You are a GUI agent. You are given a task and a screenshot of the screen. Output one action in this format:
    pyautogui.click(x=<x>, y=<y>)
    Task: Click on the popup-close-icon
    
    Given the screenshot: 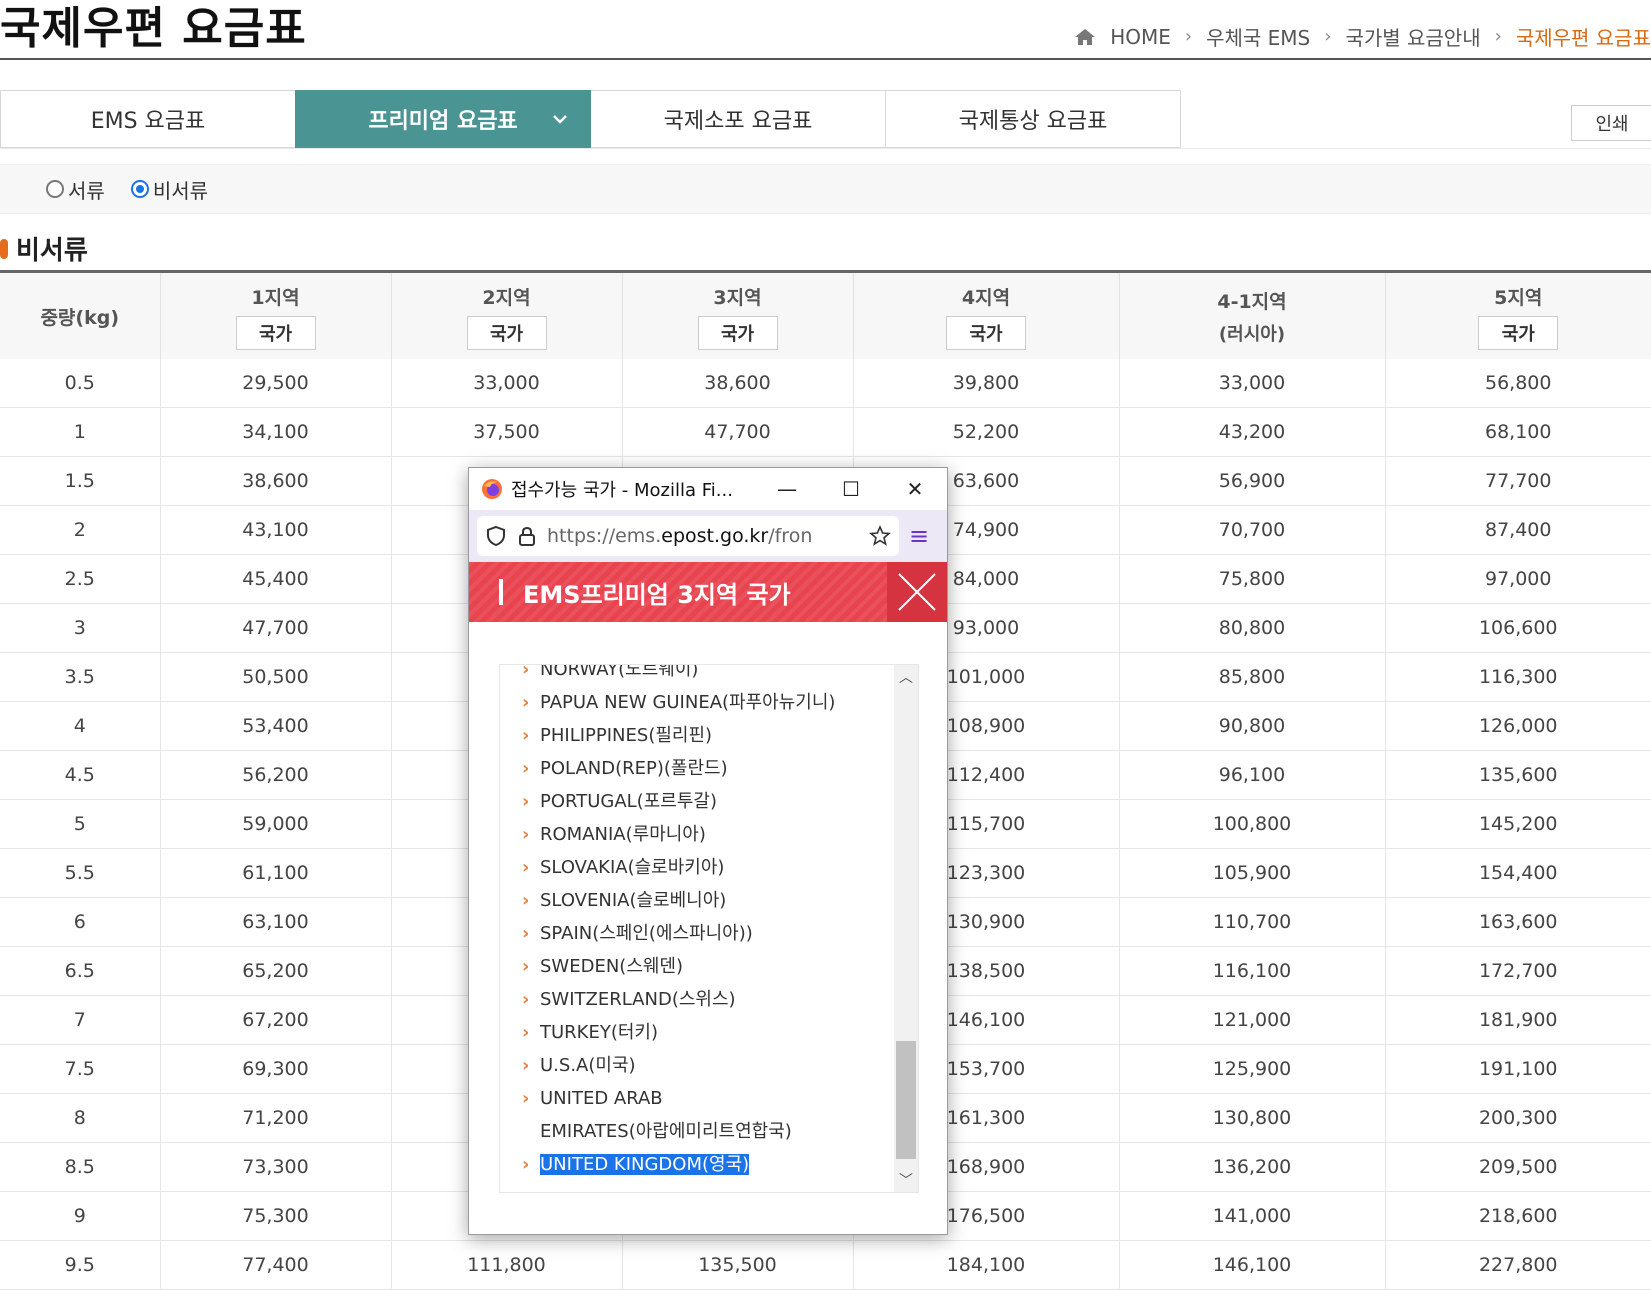 What is the action you would take?
    pyautogui.click(x=917, y=592)
    